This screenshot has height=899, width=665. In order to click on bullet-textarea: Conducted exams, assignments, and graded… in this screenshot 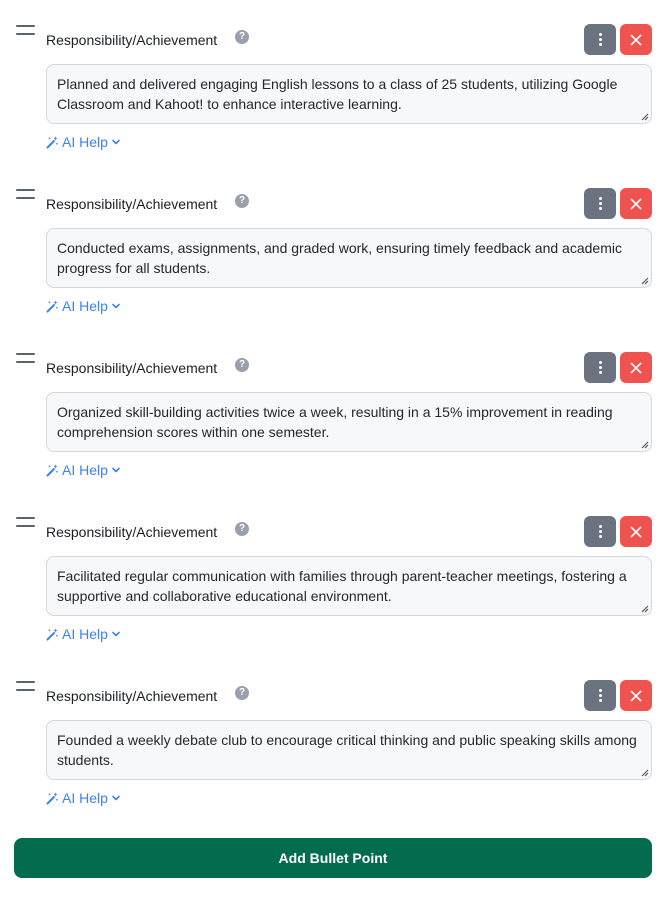, I will do `click(349, 258)`.